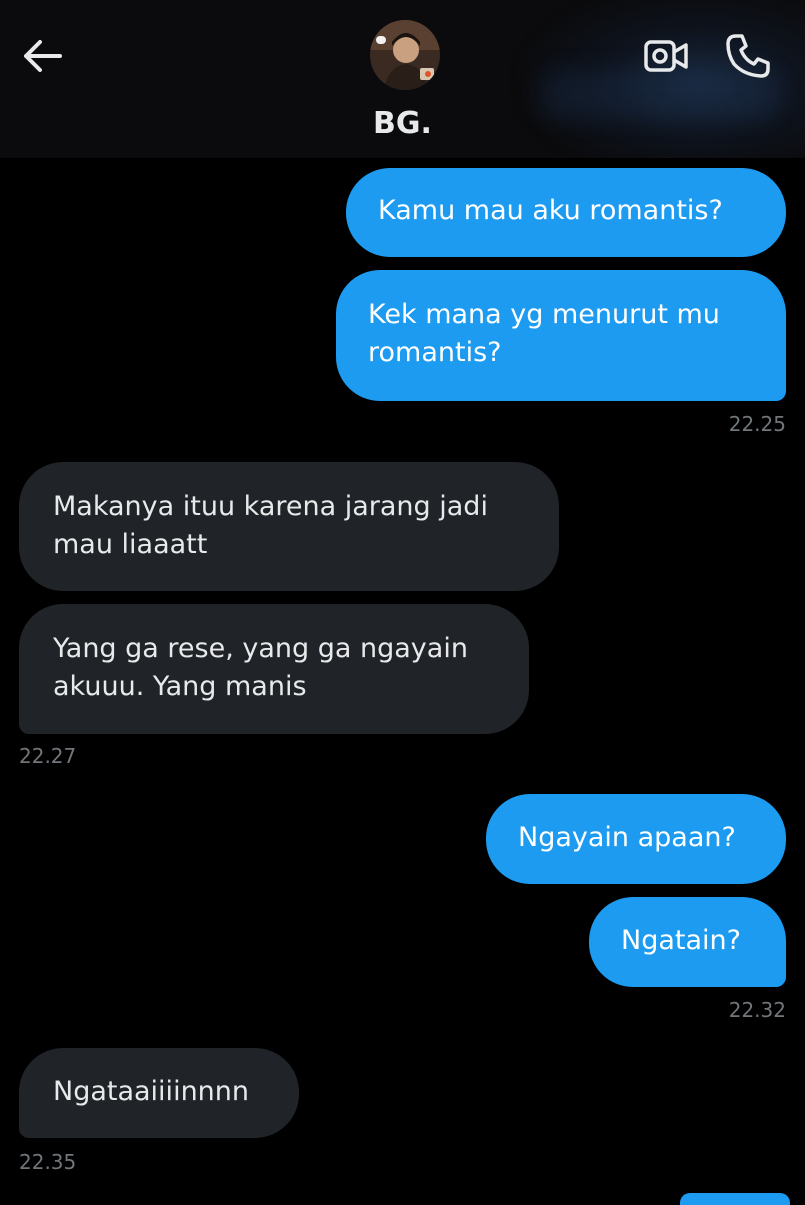 Image resolution: width=805 pixels, height=1205 pixels. I want to click on conversation-header: BG., so click(402, 79).